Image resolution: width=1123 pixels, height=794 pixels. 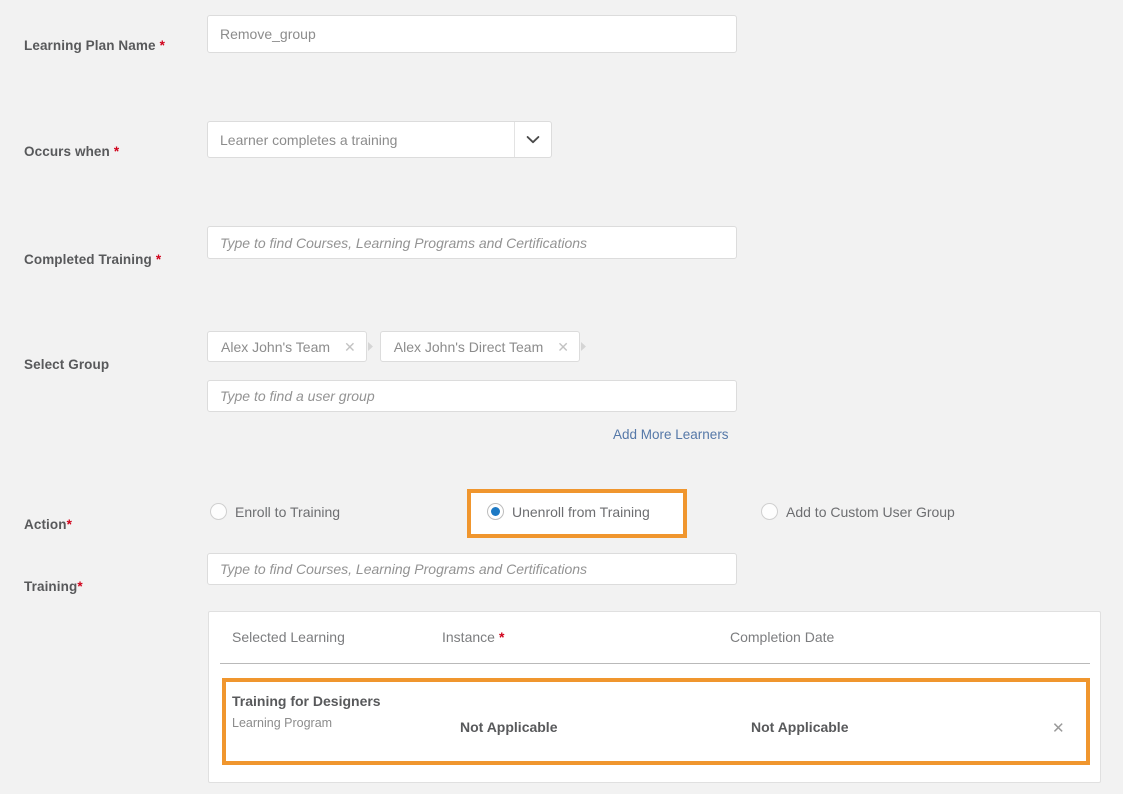 What do you see at coordinates (468, 637) in the screenshot?
I see `column-header-text: Instance` at bounding box center [468, 637].